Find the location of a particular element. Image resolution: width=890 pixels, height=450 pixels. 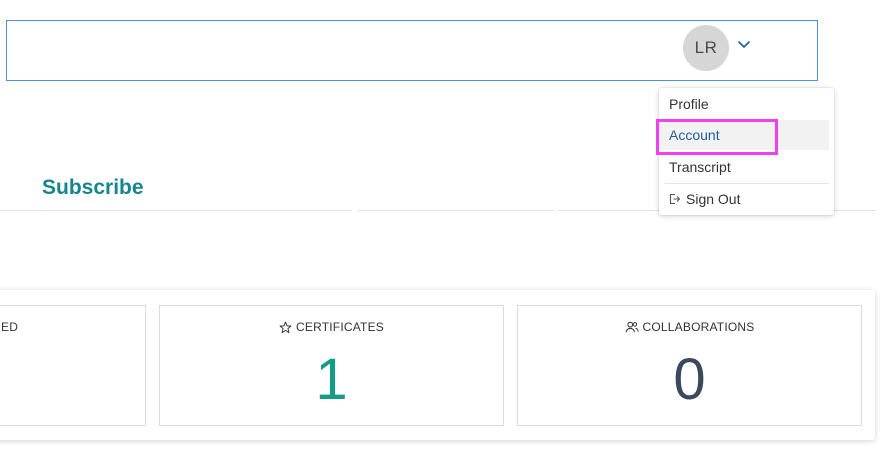

sign-out-icon is located at coordinates (674, 199).